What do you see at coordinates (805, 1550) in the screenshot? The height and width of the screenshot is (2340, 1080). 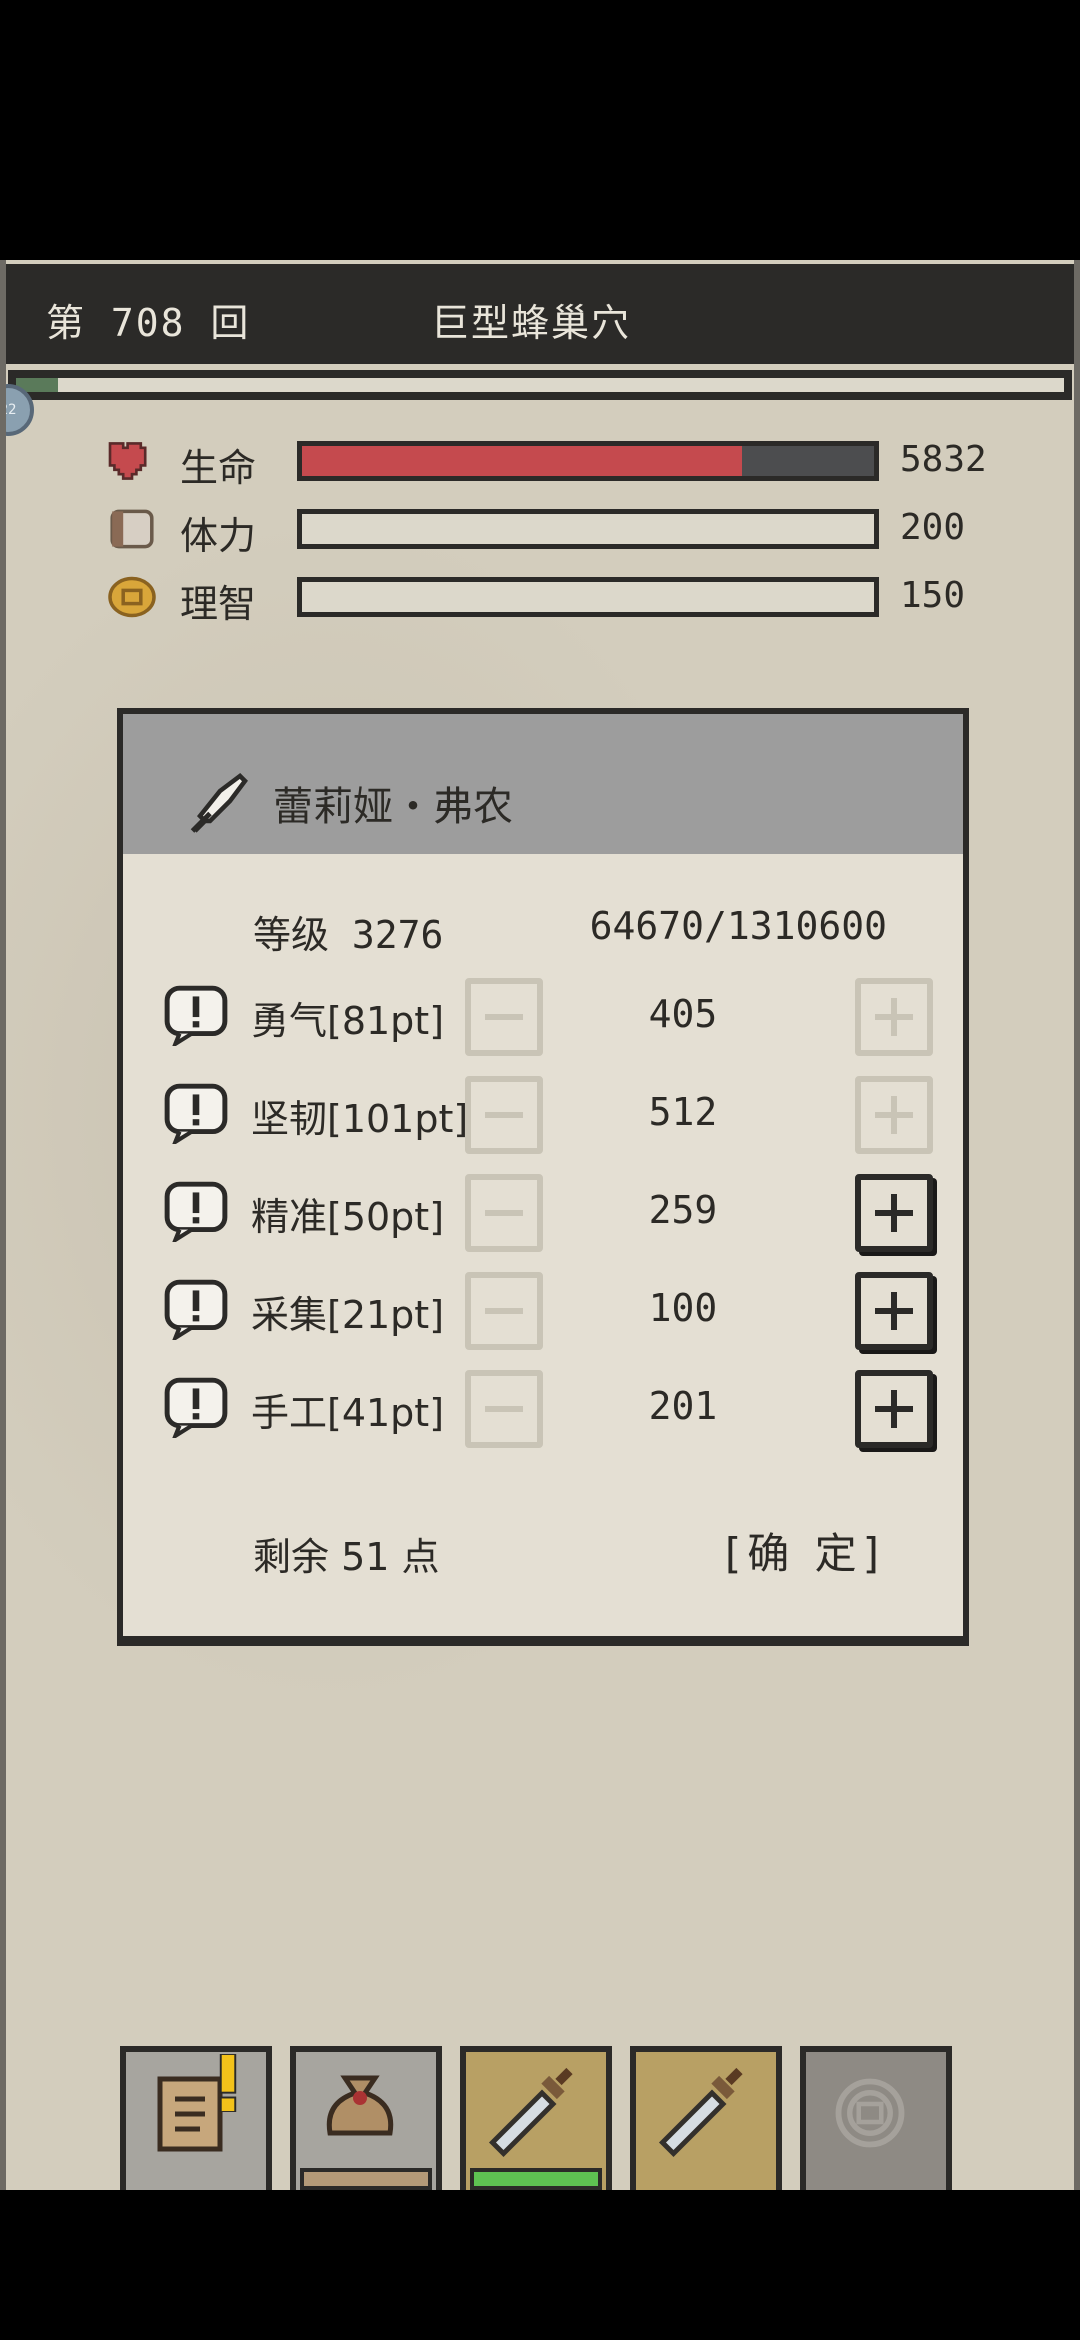 I see `confirm-button: [确 定]` at bounding box center [805, 1550].